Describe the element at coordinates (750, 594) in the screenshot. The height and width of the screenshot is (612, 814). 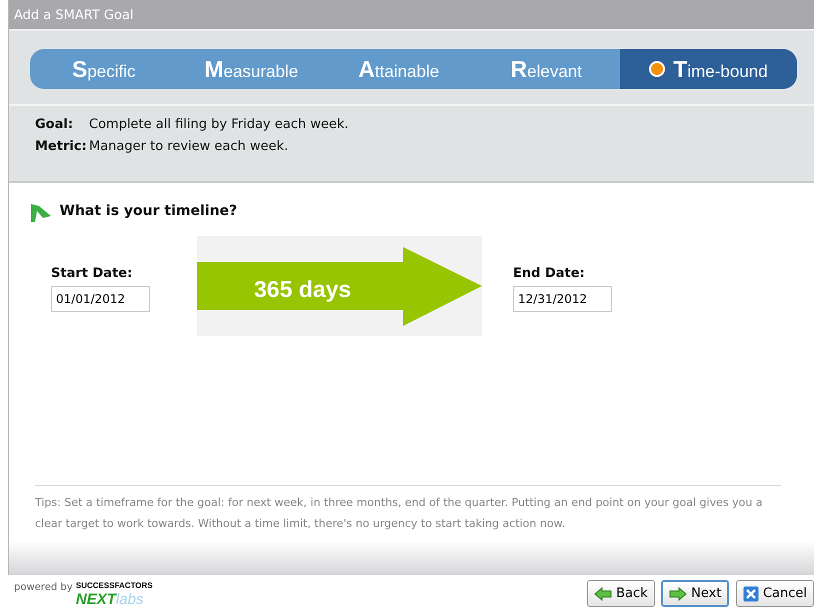
I see `close-icon` at that location.